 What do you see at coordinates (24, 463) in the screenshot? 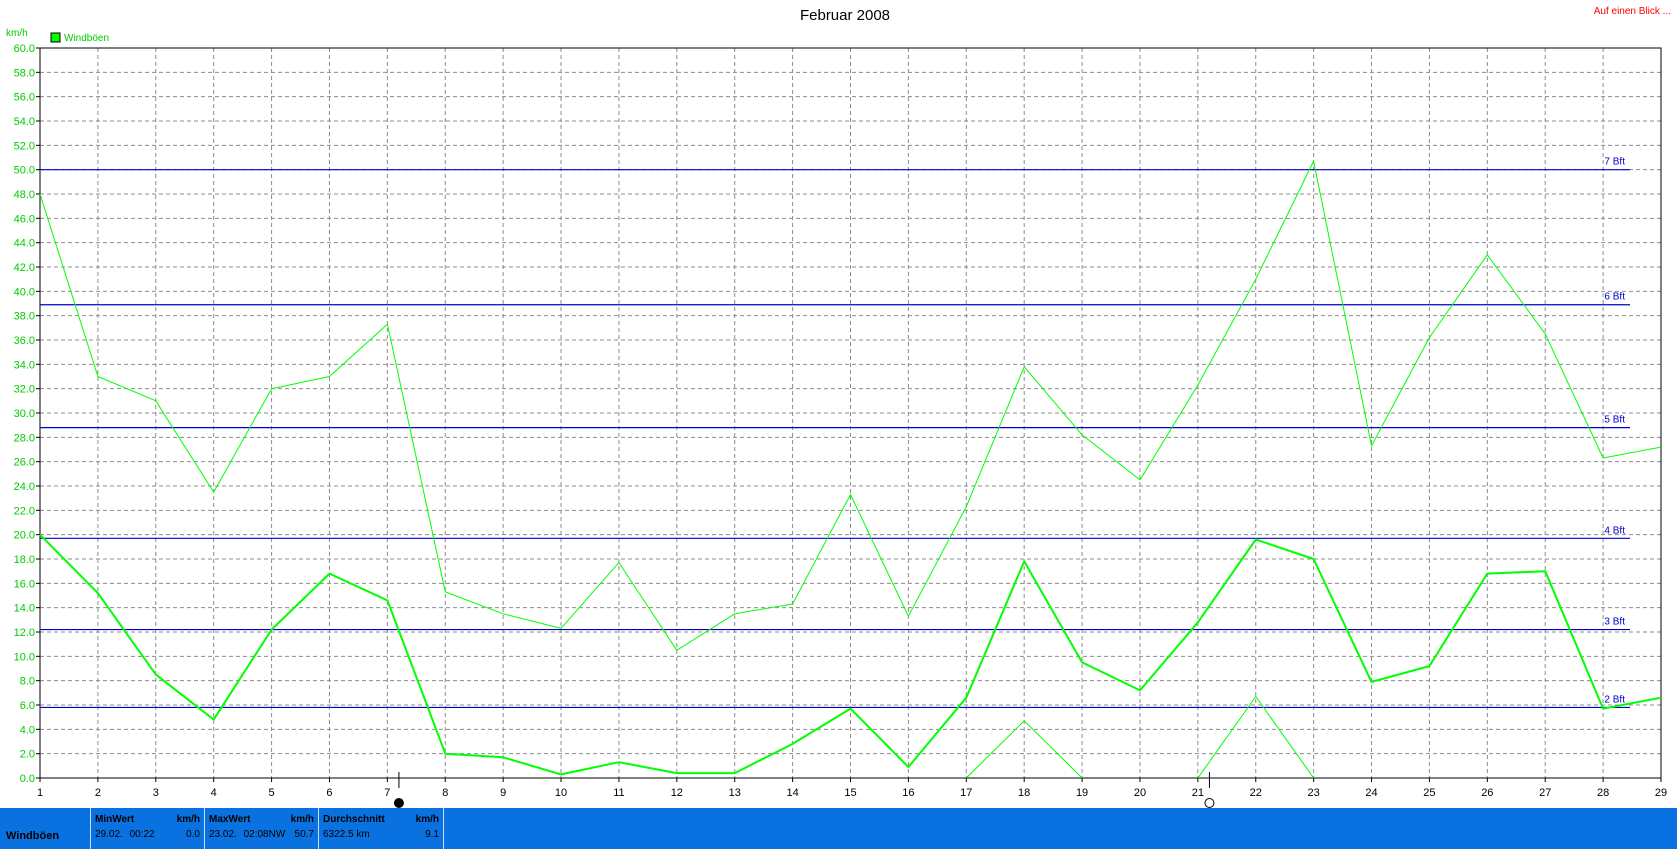
I see `y-tick-label: 26.0` at bounding box center [24, 463].